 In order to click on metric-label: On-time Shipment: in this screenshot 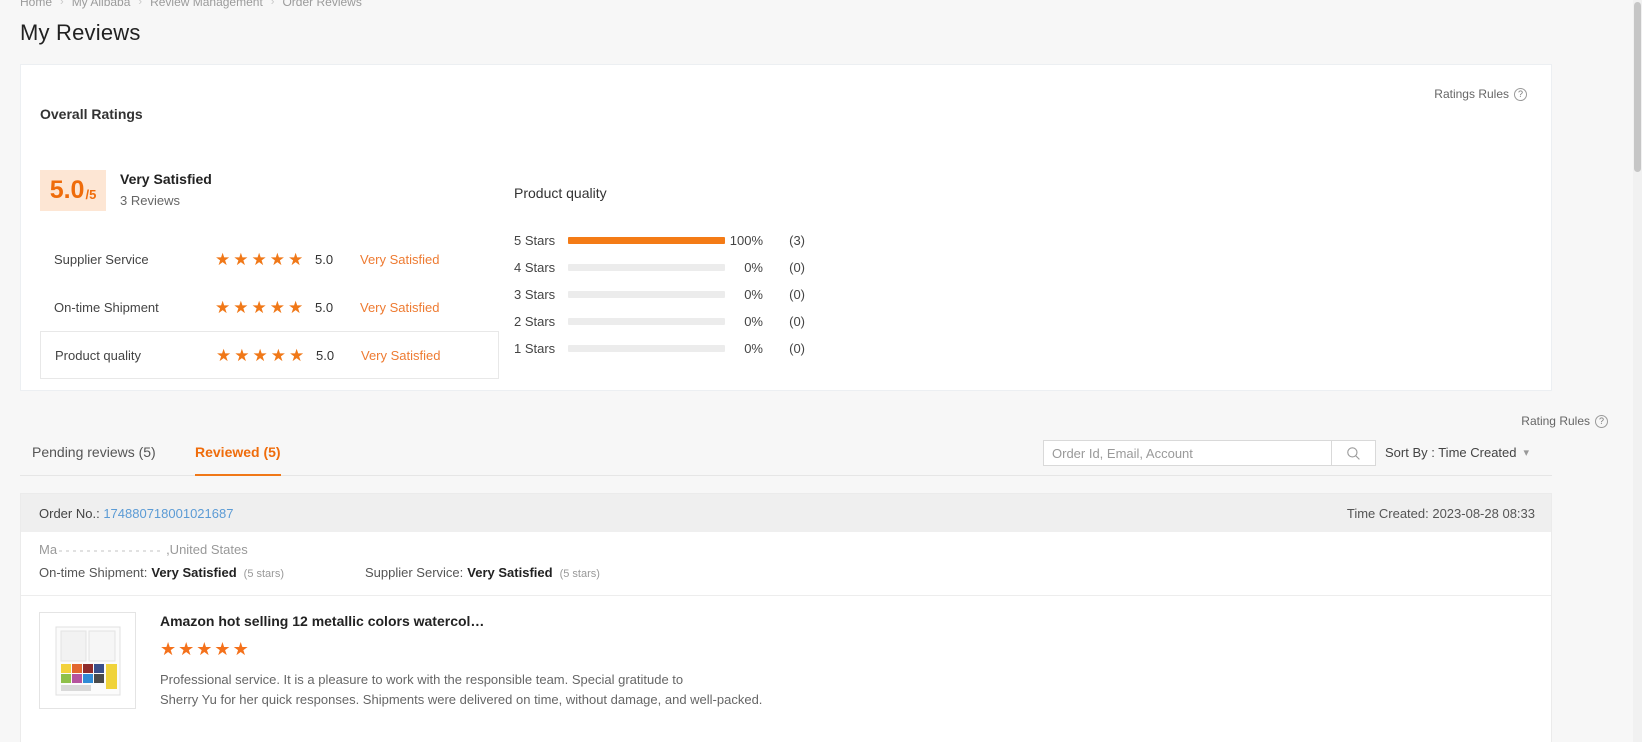, I will do `click(93, 572)`.